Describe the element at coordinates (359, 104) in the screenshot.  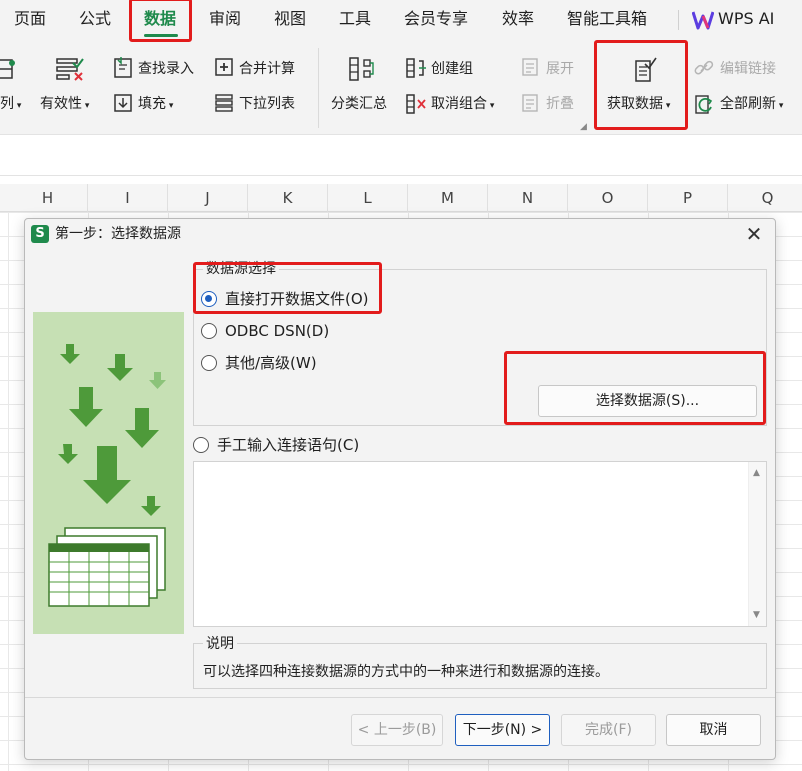
I see `subtotal-button: 分类汇总` at that location.